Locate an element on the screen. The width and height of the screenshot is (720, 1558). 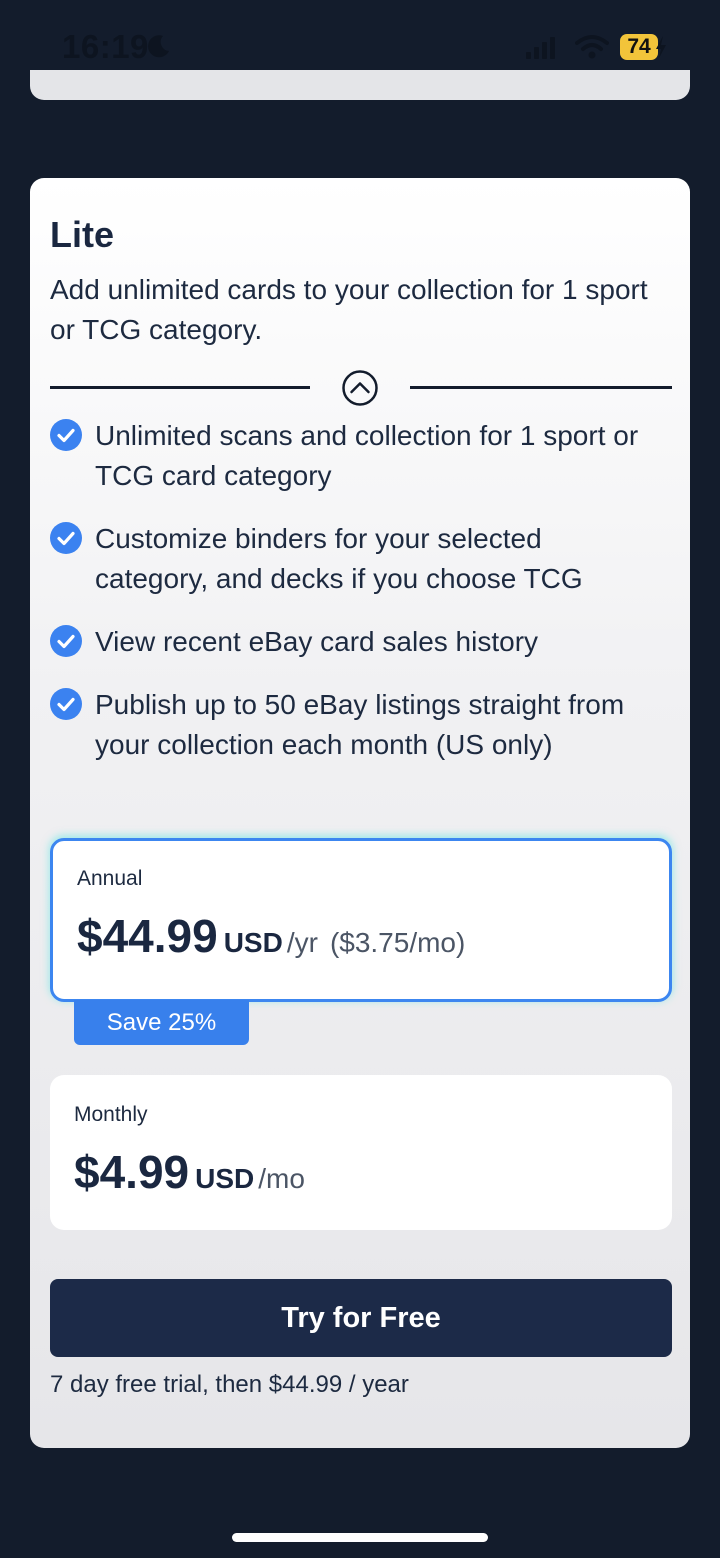
cellular-signal-icon is located at coordinates (540, 48).